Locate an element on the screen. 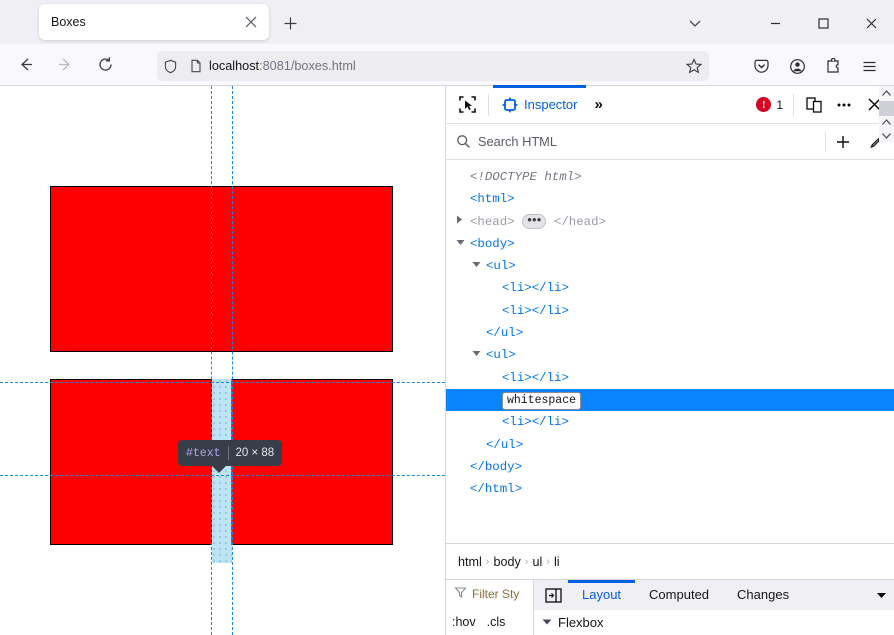 The image size is (894, 635). close-icon is located at coordinates (251, 22).